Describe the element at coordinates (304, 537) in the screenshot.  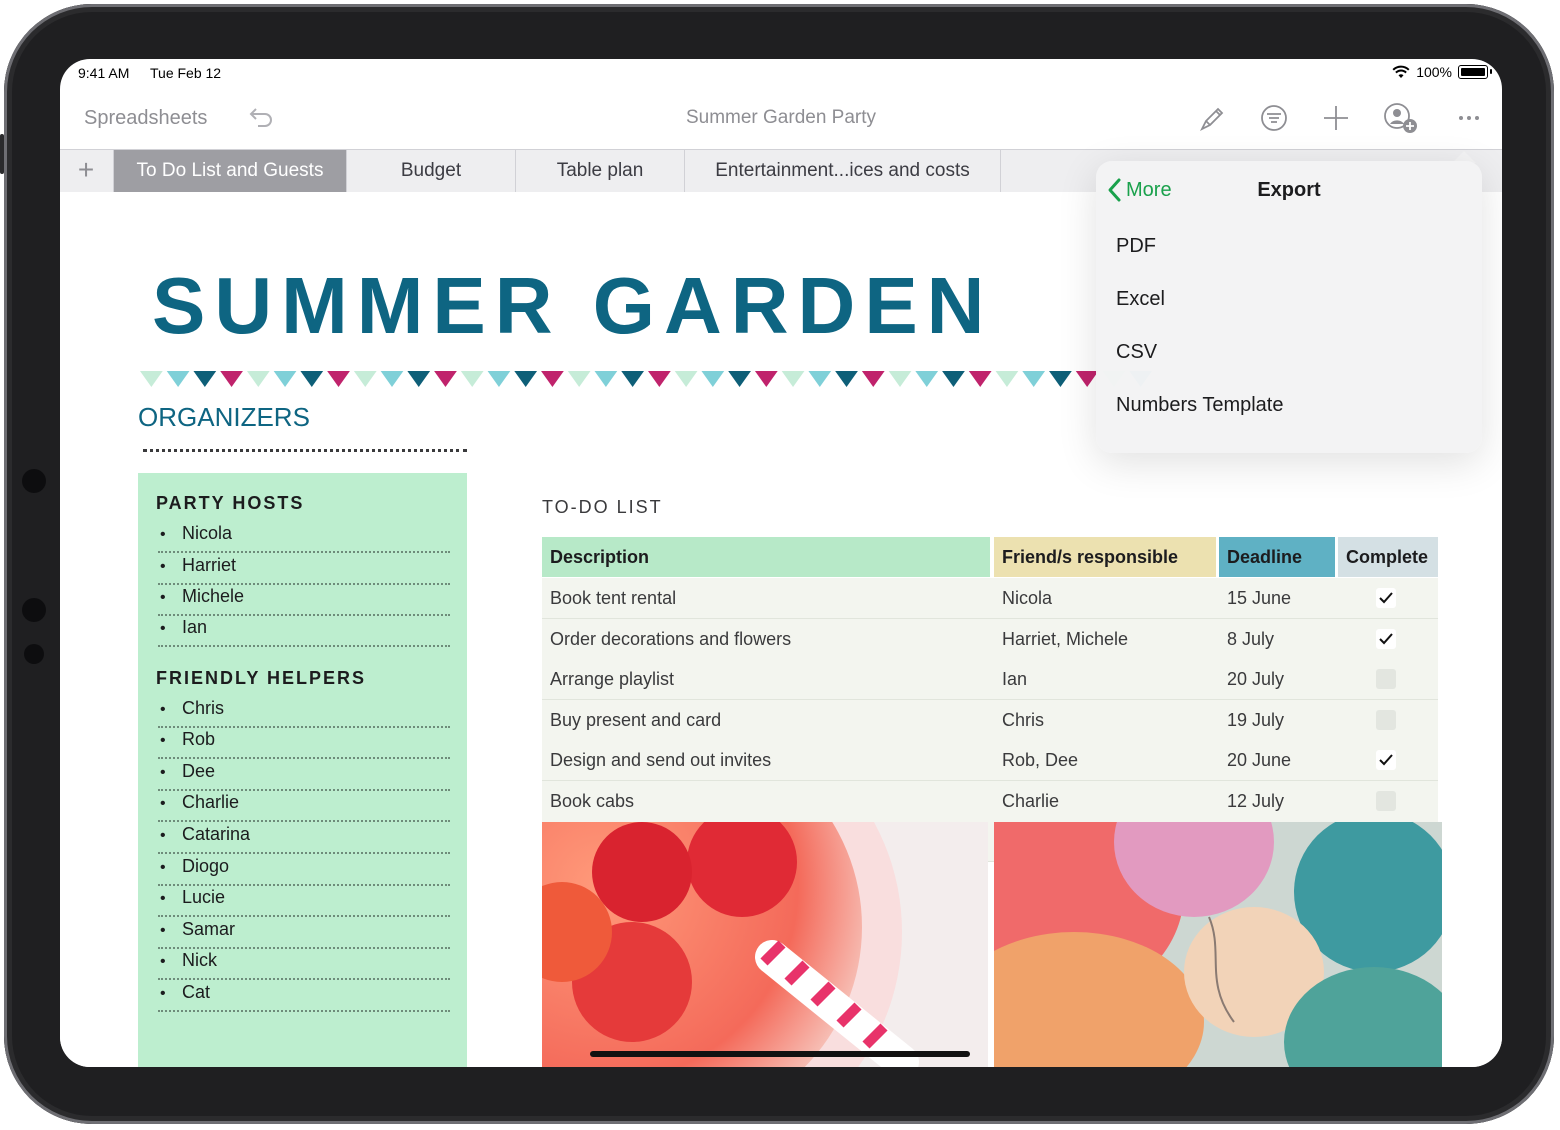
I see `list-item: • Nicola` at that location.